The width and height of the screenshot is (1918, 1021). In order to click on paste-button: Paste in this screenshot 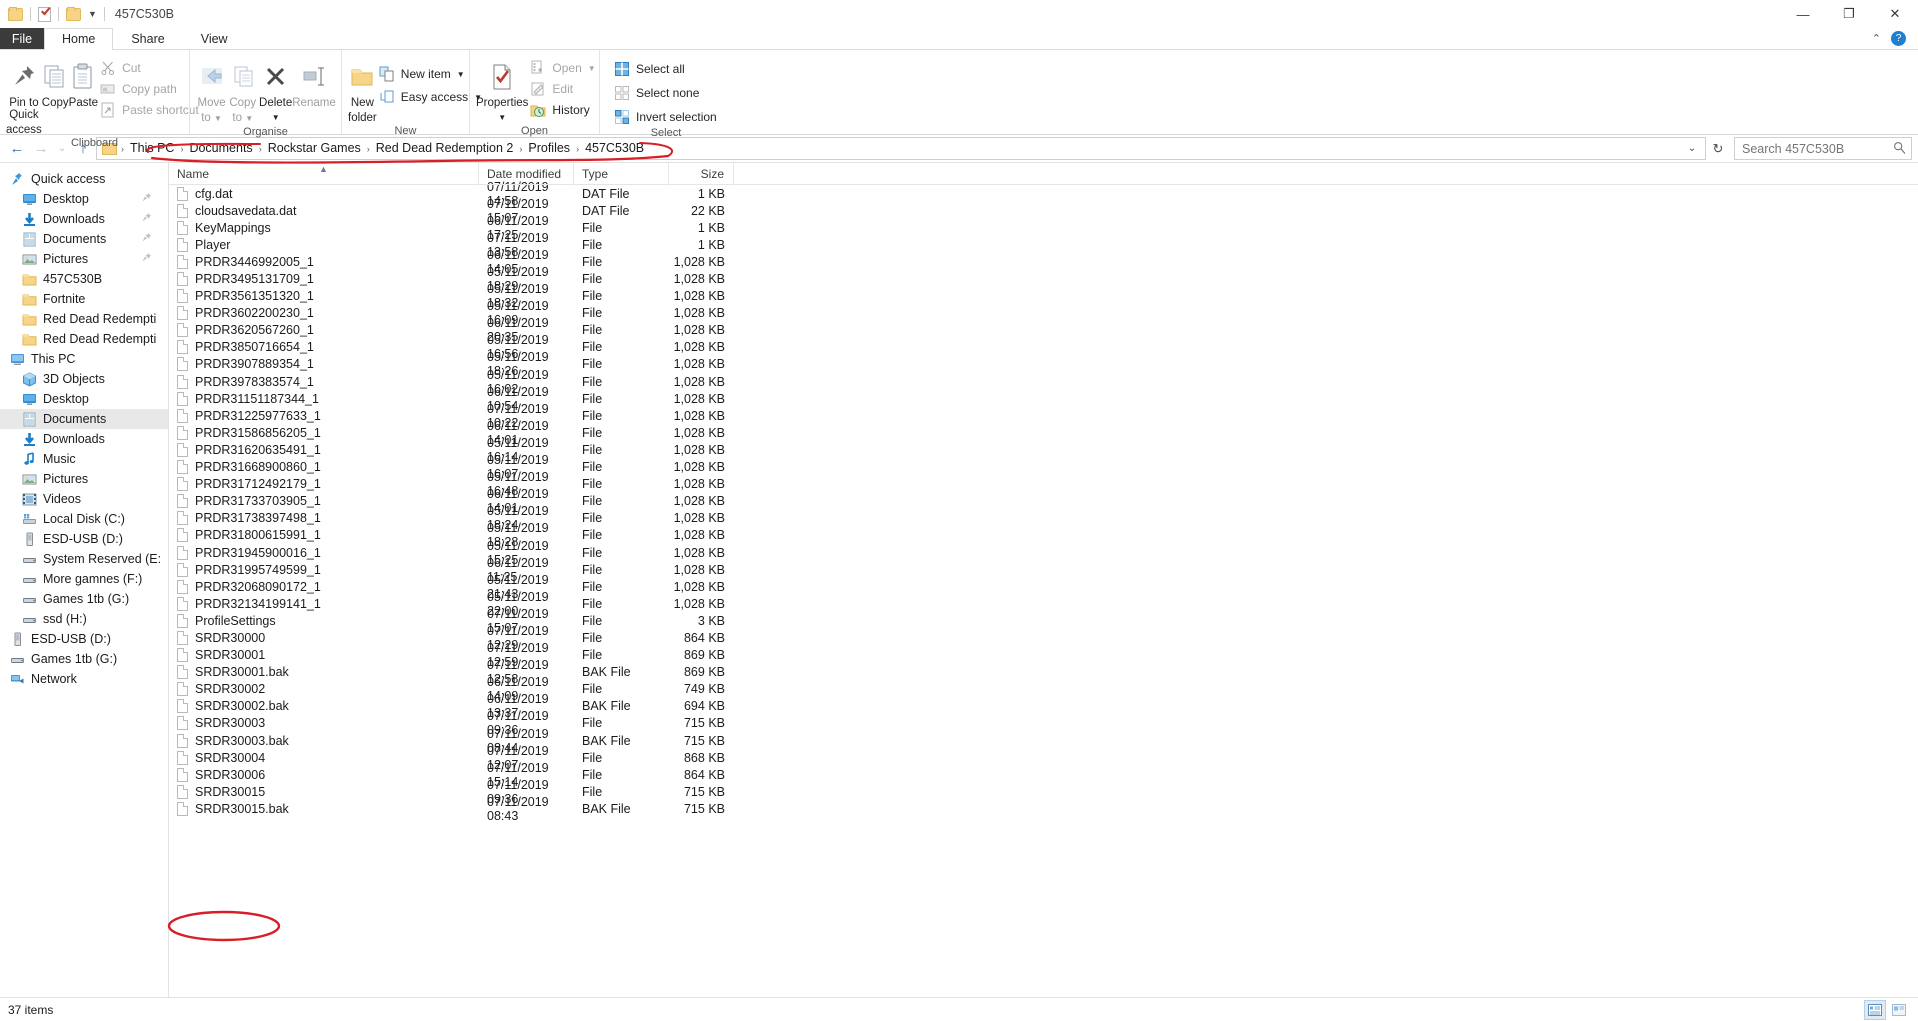, I will do `click(83, 82)`.